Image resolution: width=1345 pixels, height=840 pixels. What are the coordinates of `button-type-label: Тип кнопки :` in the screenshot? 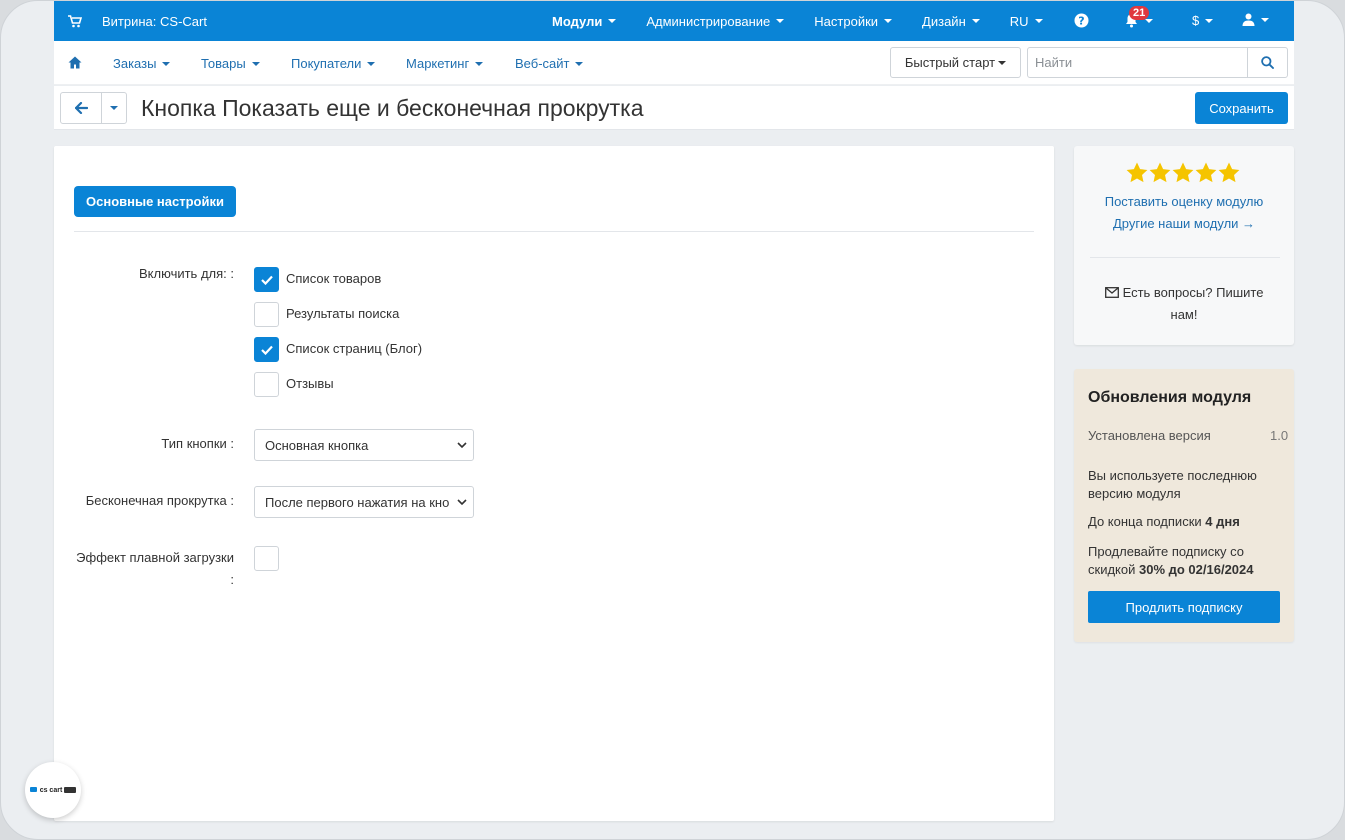 It's located at (197, 443).